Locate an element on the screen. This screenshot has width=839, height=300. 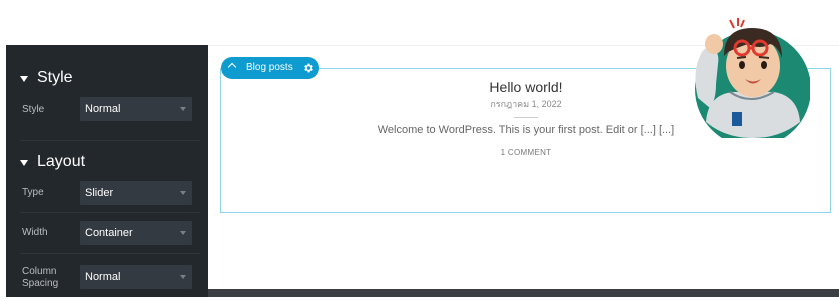
column-spacing-label: Column Spacing is located at coordinates (40, 277).